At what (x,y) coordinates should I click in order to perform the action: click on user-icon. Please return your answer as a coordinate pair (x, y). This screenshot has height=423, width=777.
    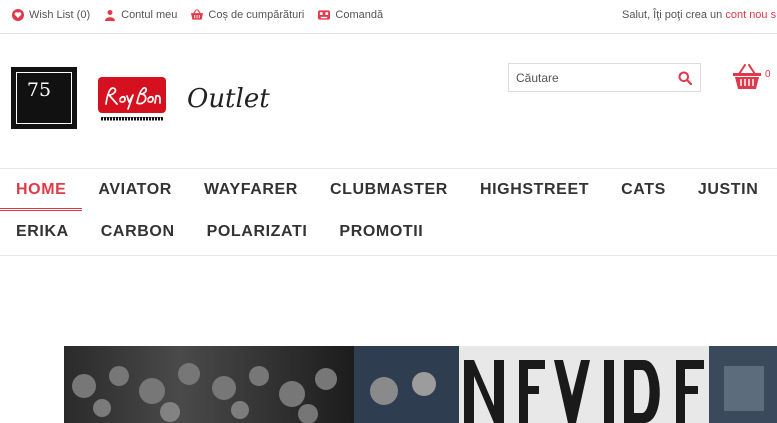
    Looking at the image, I should click on (110, 15).